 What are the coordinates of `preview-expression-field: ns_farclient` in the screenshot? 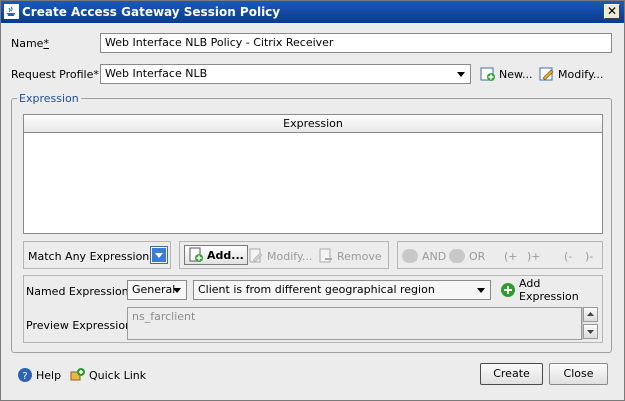 It's located at (354, 323).